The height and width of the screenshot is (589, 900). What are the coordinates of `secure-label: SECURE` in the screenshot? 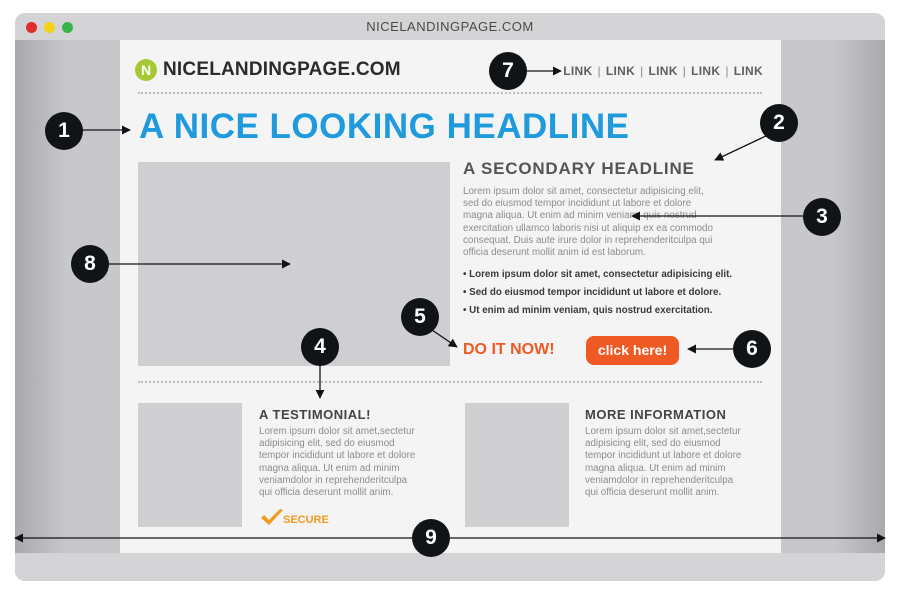 It's located at (306, 520).